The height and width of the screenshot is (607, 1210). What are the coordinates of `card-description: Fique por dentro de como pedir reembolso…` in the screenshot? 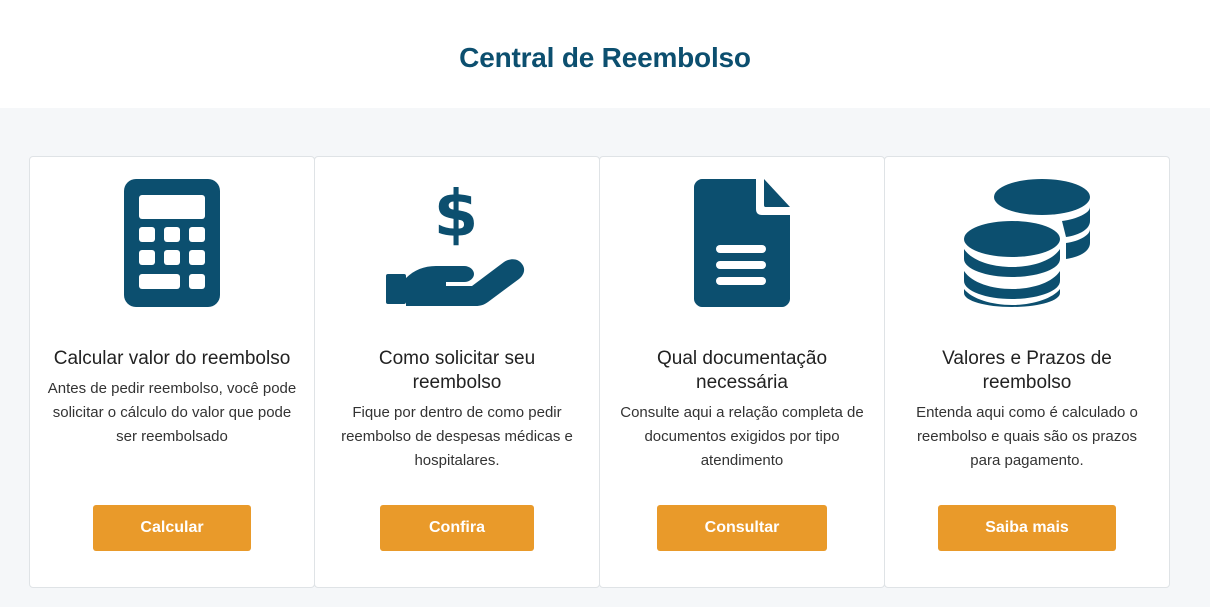 It's located at (457, 436).